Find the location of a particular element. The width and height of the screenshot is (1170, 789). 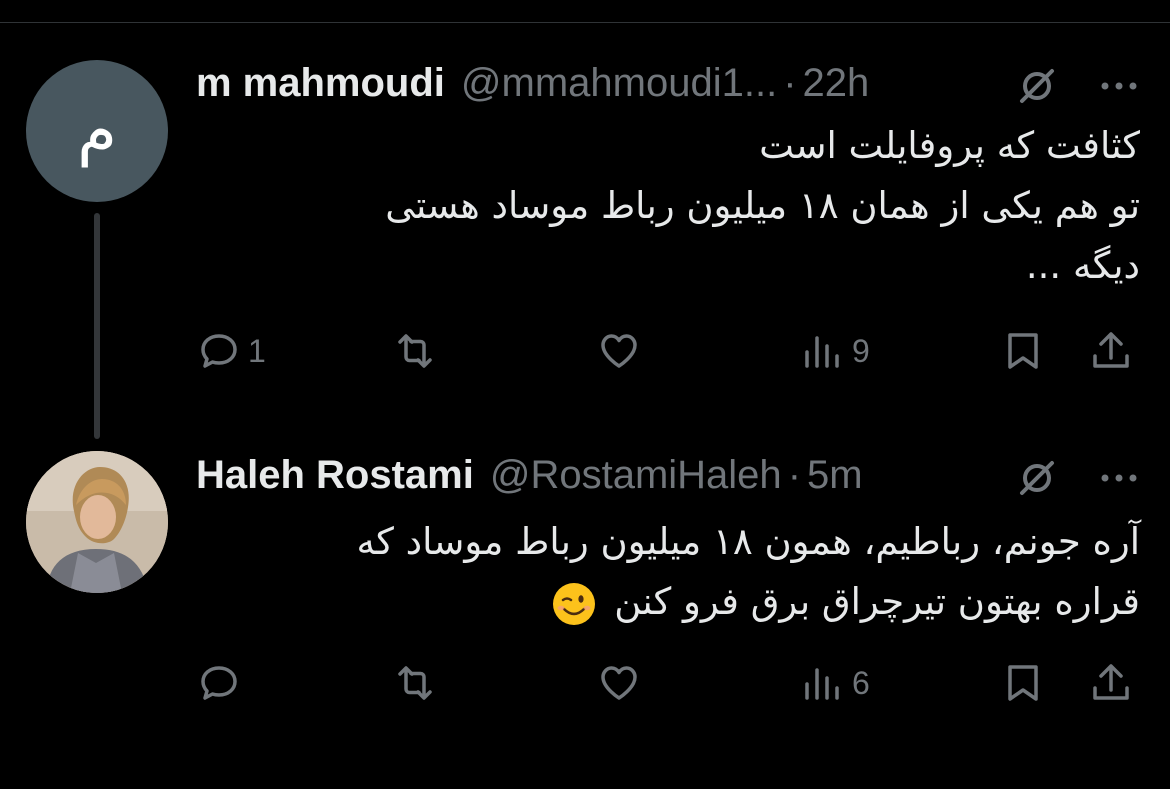

display-name: m mahmoudi is located at coordinates (320, 83).